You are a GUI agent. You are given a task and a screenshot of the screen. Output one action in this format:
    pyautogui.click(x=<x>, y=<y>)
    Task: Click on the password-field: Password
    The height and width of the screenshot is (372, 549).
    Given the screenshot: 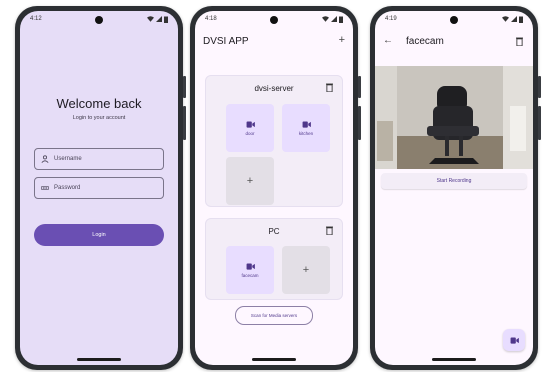 What is the action you would take?
    pyautogui.click(x=99, y=188)
    